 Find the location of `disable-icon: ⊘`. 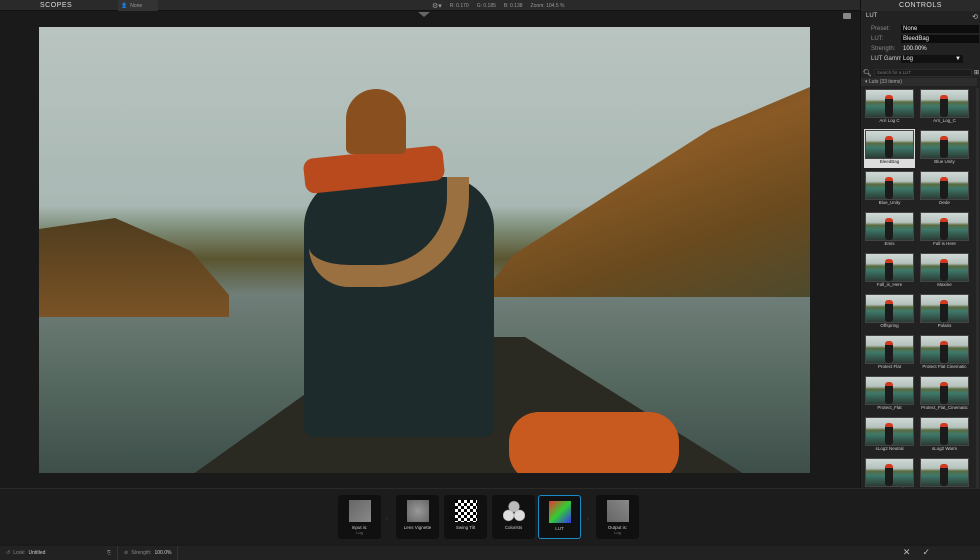

disable-icon: ⊘ is located at coordinates (126, 553).